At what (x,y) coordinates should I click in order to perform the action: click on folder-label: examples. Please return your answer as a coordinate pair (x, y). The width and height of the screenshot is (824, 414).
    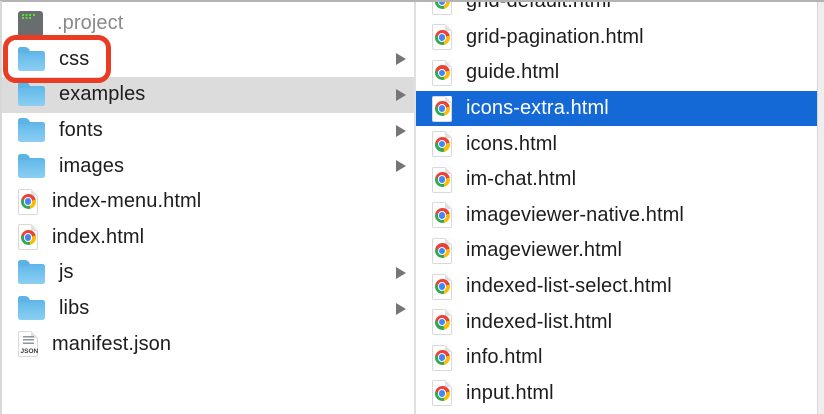
    Looking at the image, I should click on (102, 94).